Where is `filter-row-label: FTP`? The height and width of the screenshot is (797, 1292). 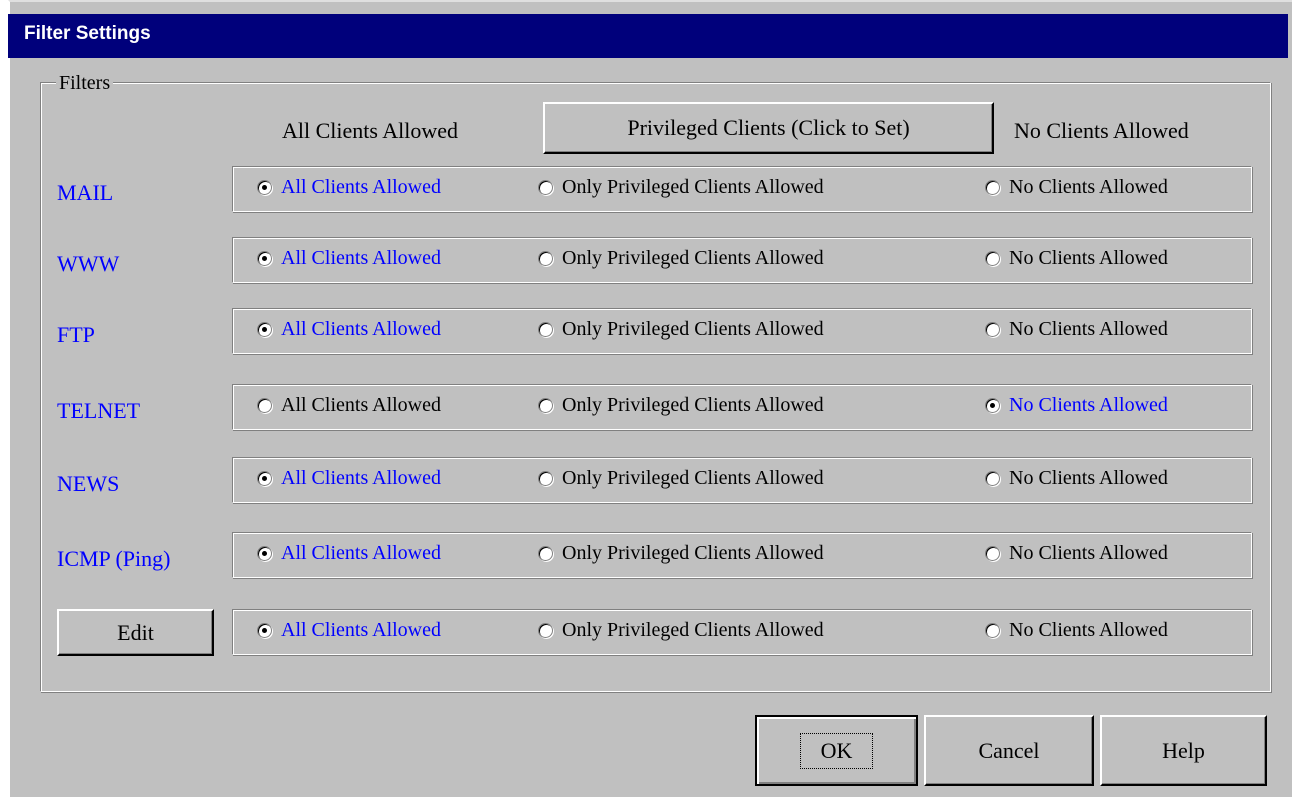
filter-row-label: FTP is located at coordinates (76, 334).